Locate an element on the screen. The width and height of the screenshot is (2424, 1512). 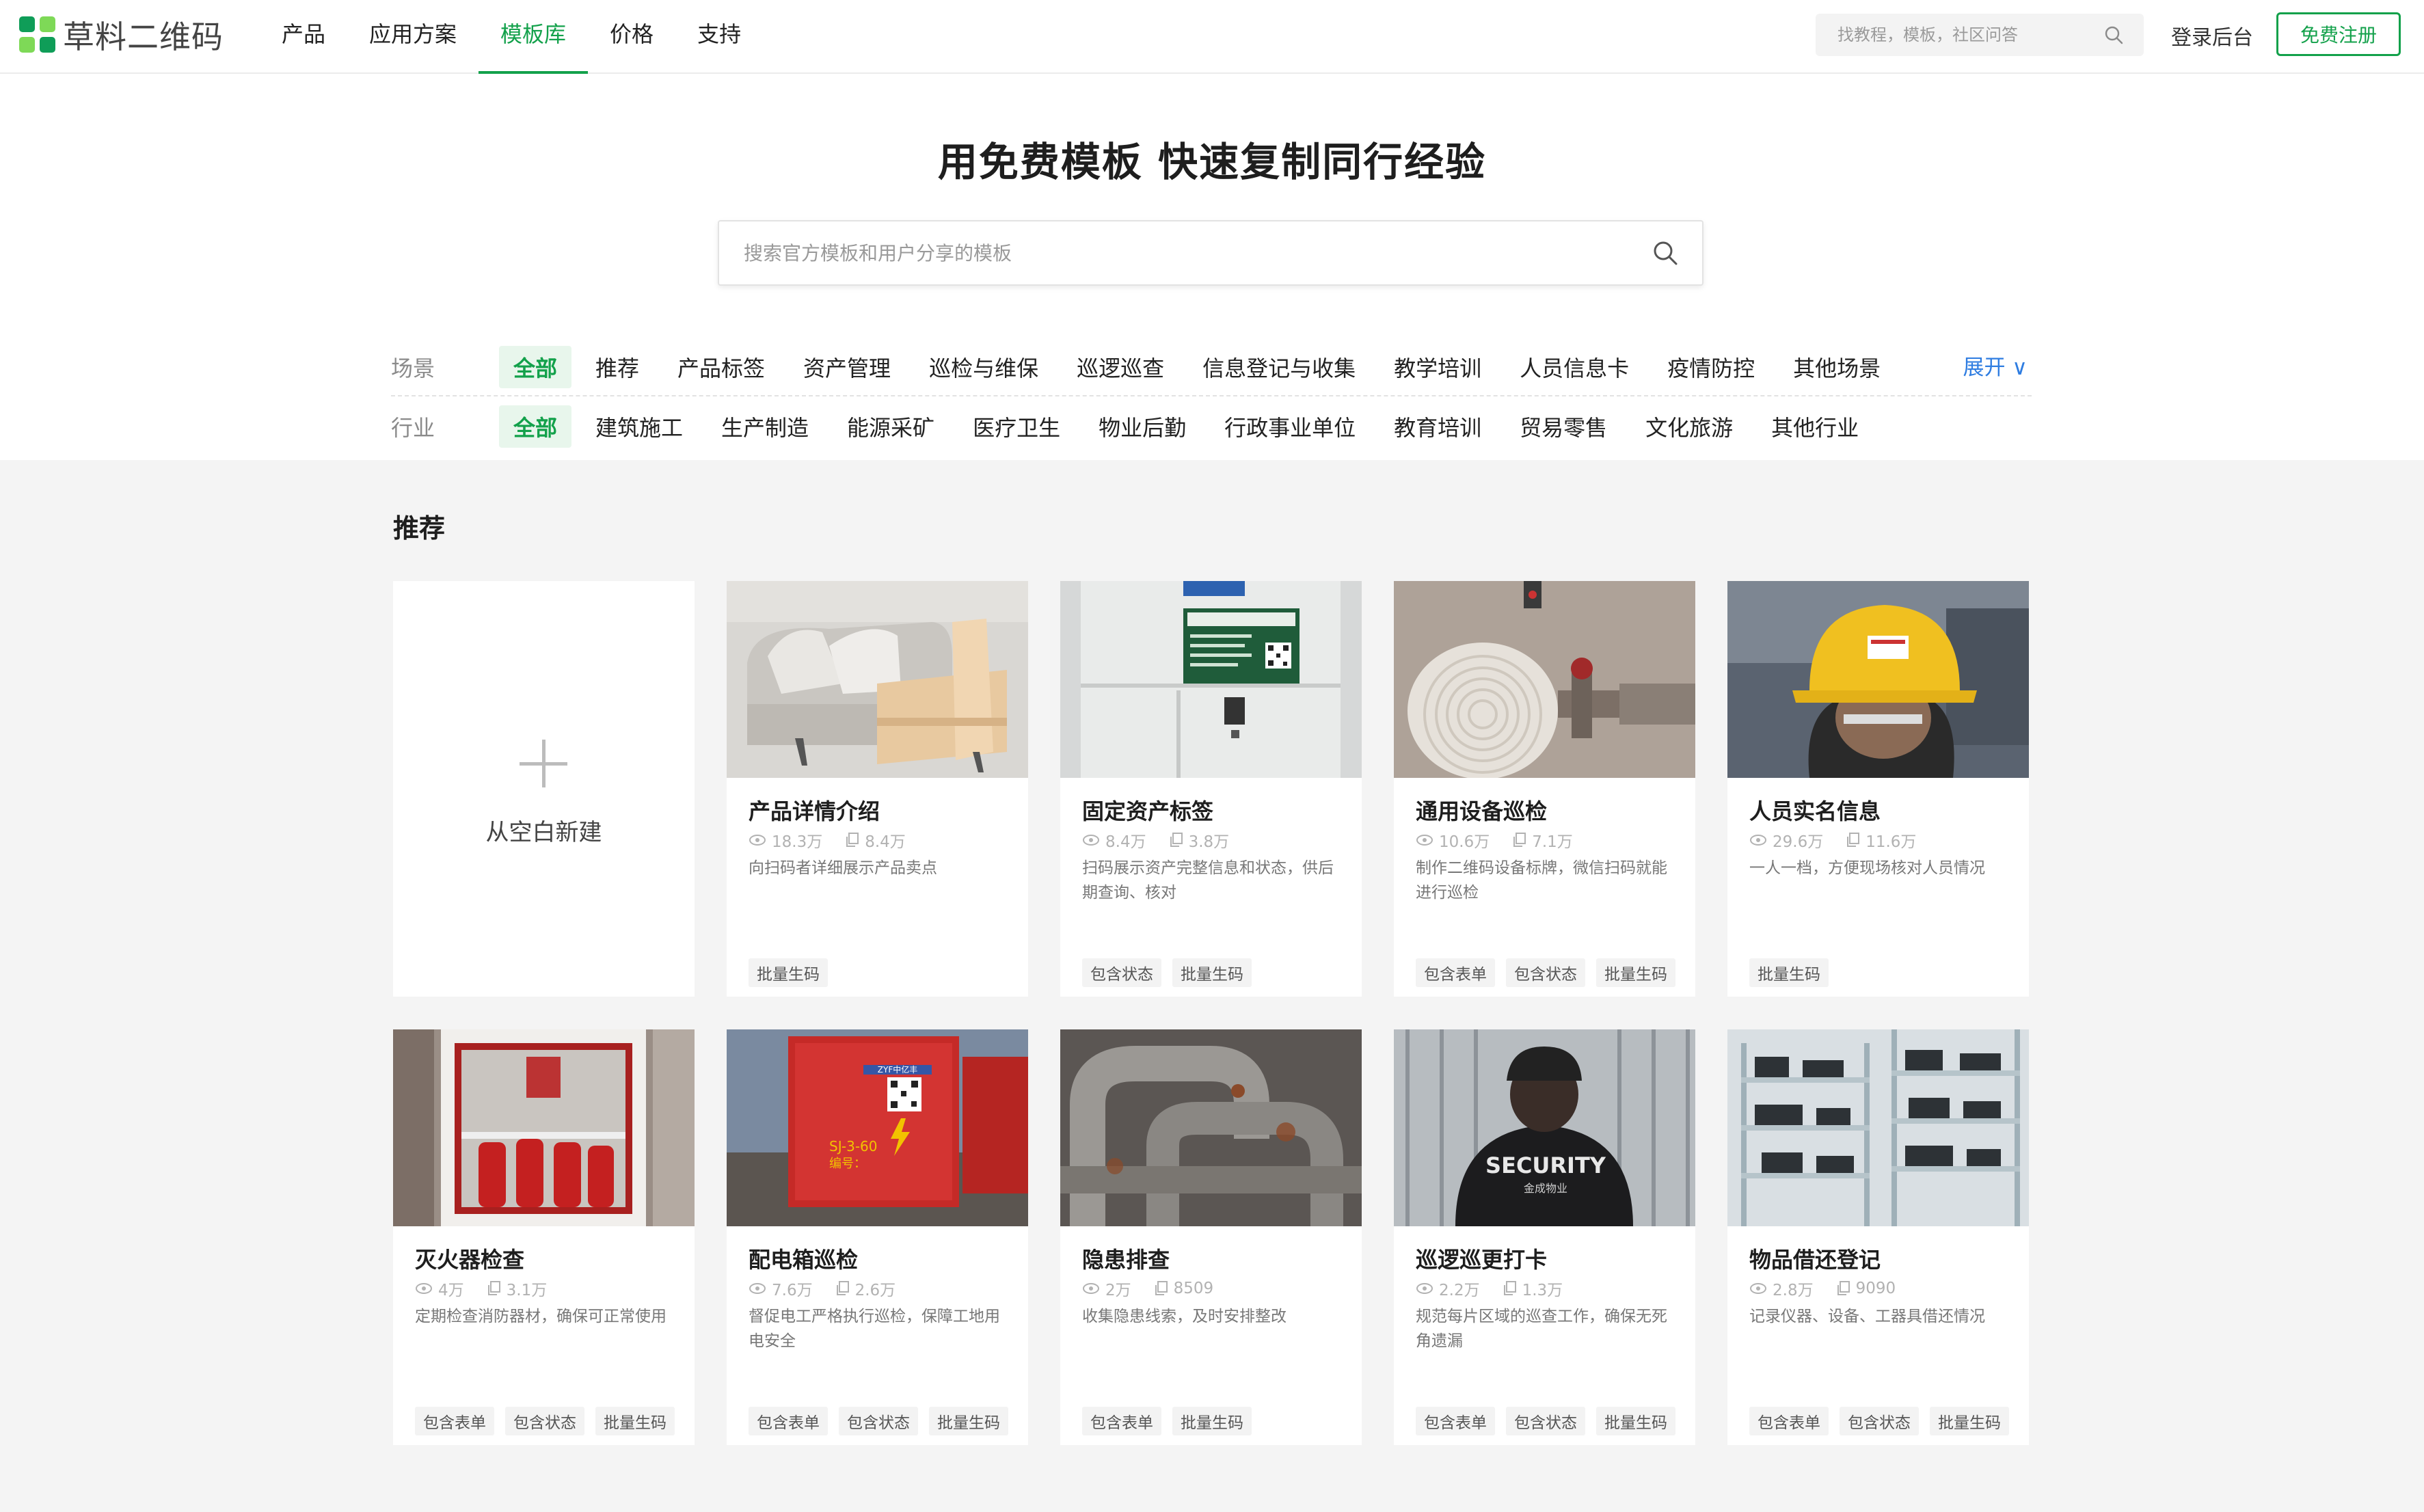
template-stats: 7.6万 2.6万 is located at coordinates (822, 1288).